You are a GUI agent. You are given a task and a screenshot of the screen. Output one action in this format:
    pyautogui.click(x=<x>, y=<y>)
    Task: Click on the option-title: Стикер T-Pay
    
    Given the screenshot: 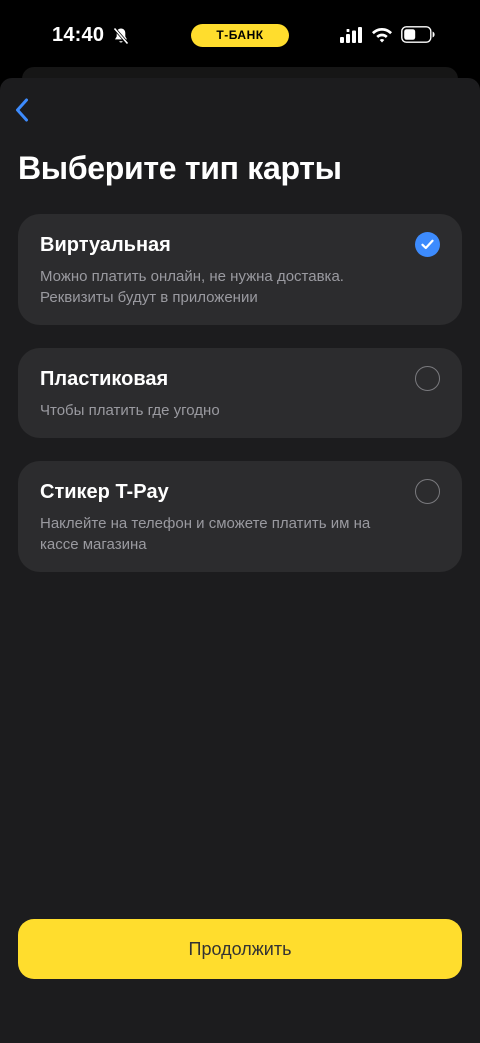 What is the action you would take?
    pyautogui.click(x=104, y=492)
    